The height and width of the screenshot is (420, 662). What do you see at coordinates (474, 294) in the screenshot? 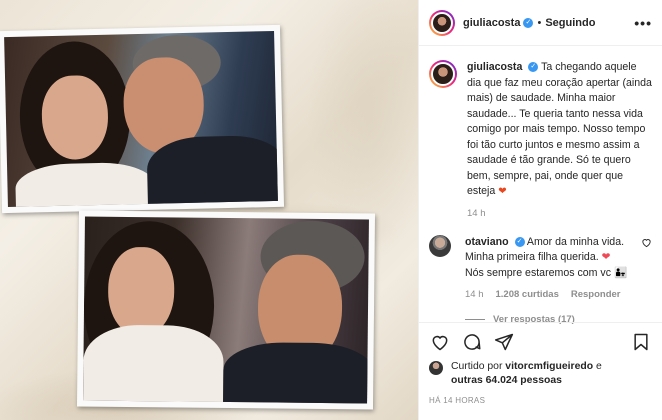
I see `comment-time: 14 h` at bounding box center [474, 294].